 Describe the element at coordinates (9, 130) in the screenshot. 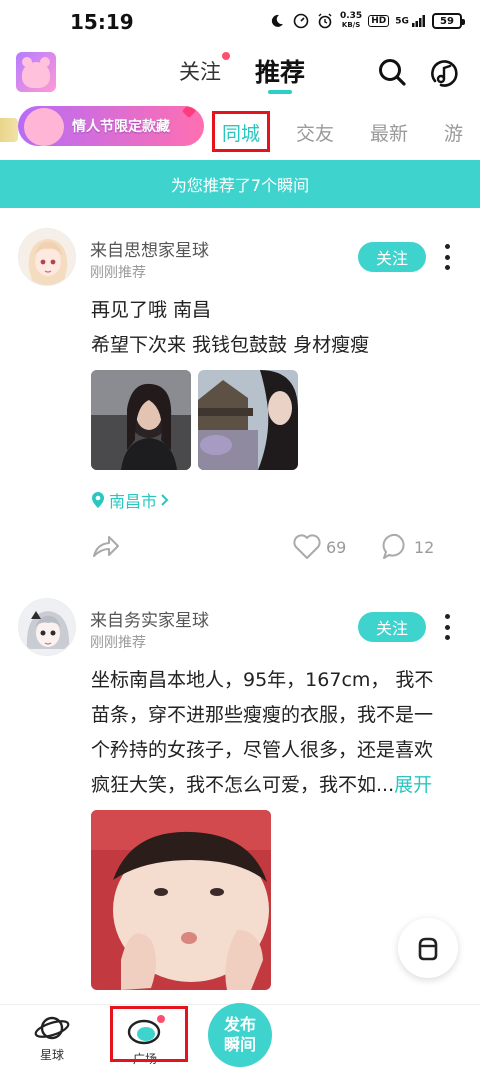

I see `banner-edge` at that location.